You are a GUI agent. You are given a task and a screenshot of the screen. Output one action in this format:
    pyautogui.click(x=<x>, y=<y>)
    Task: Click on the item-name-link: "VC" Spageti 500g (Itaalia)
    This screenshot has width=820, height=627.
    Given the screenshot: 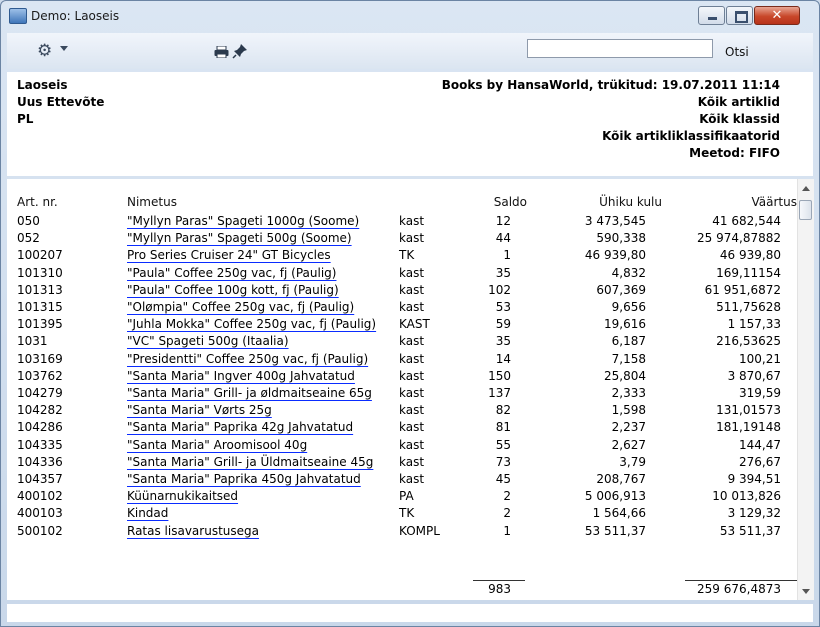 What is the action you would take?
    pyautogui.click(x=208, y=341)
    